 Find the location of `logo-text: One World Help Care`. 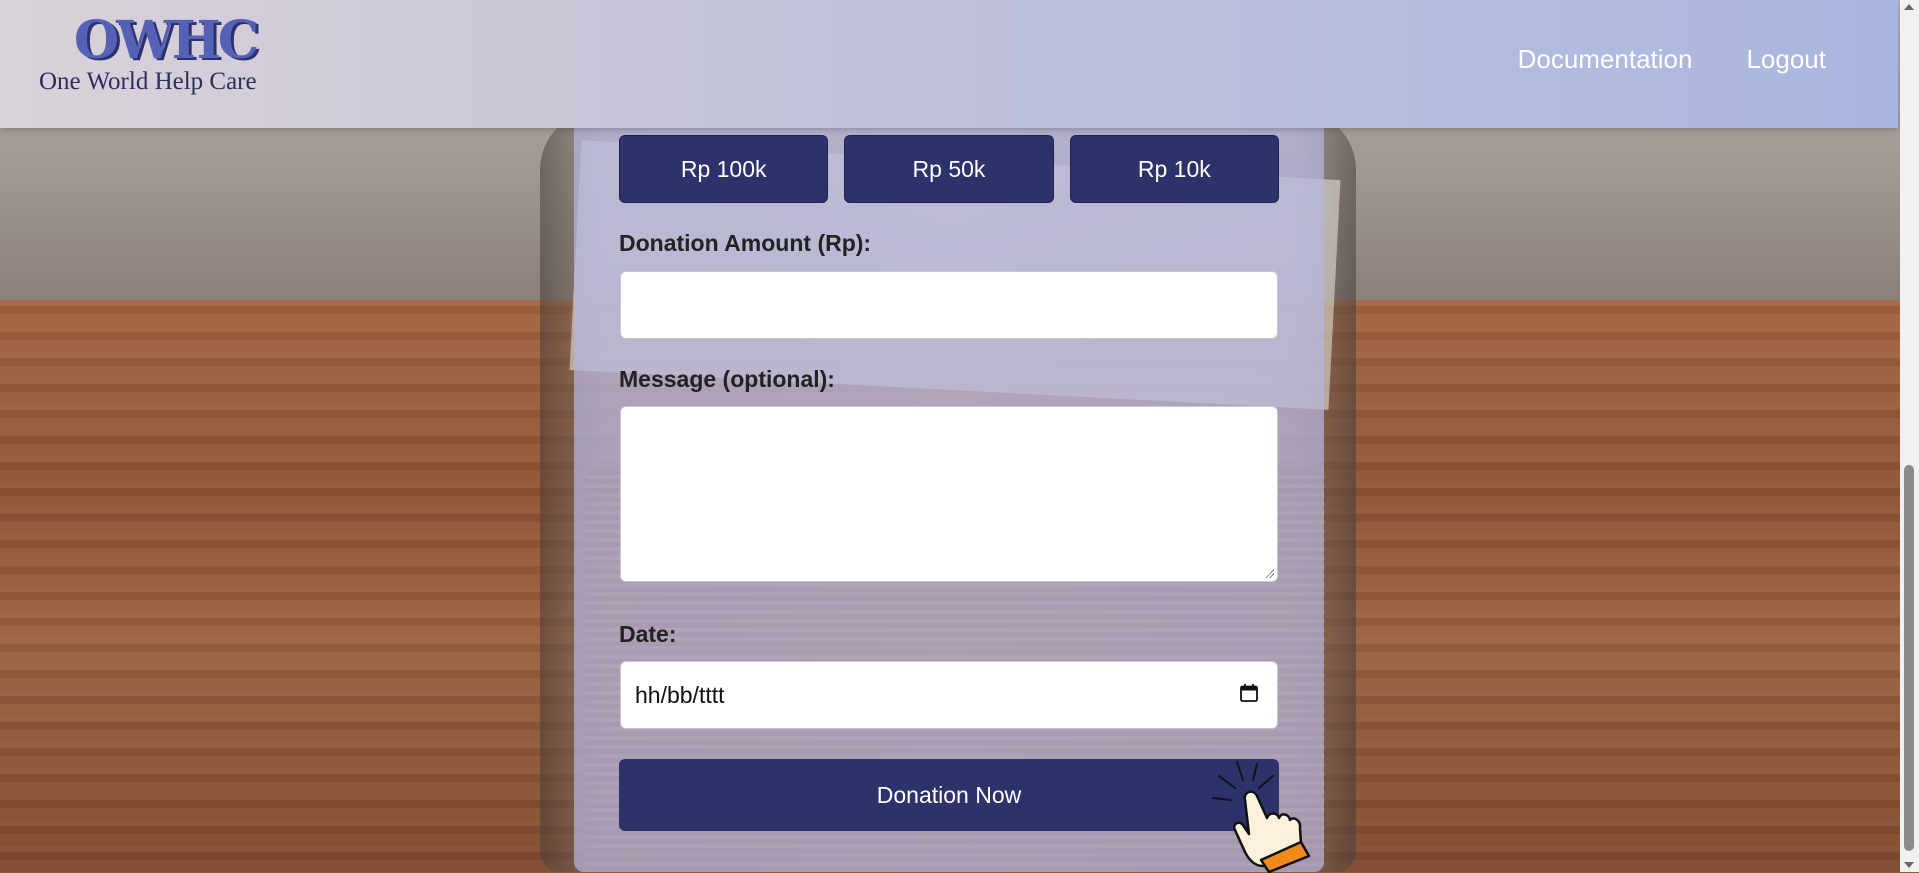

logo-text: One World Help Care is located at coordinates (148, 81).